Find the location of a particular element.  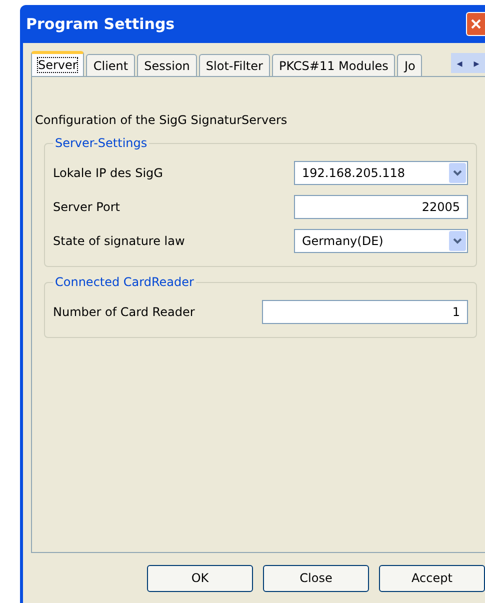

tab: Client is located at coordinates (111, 65).